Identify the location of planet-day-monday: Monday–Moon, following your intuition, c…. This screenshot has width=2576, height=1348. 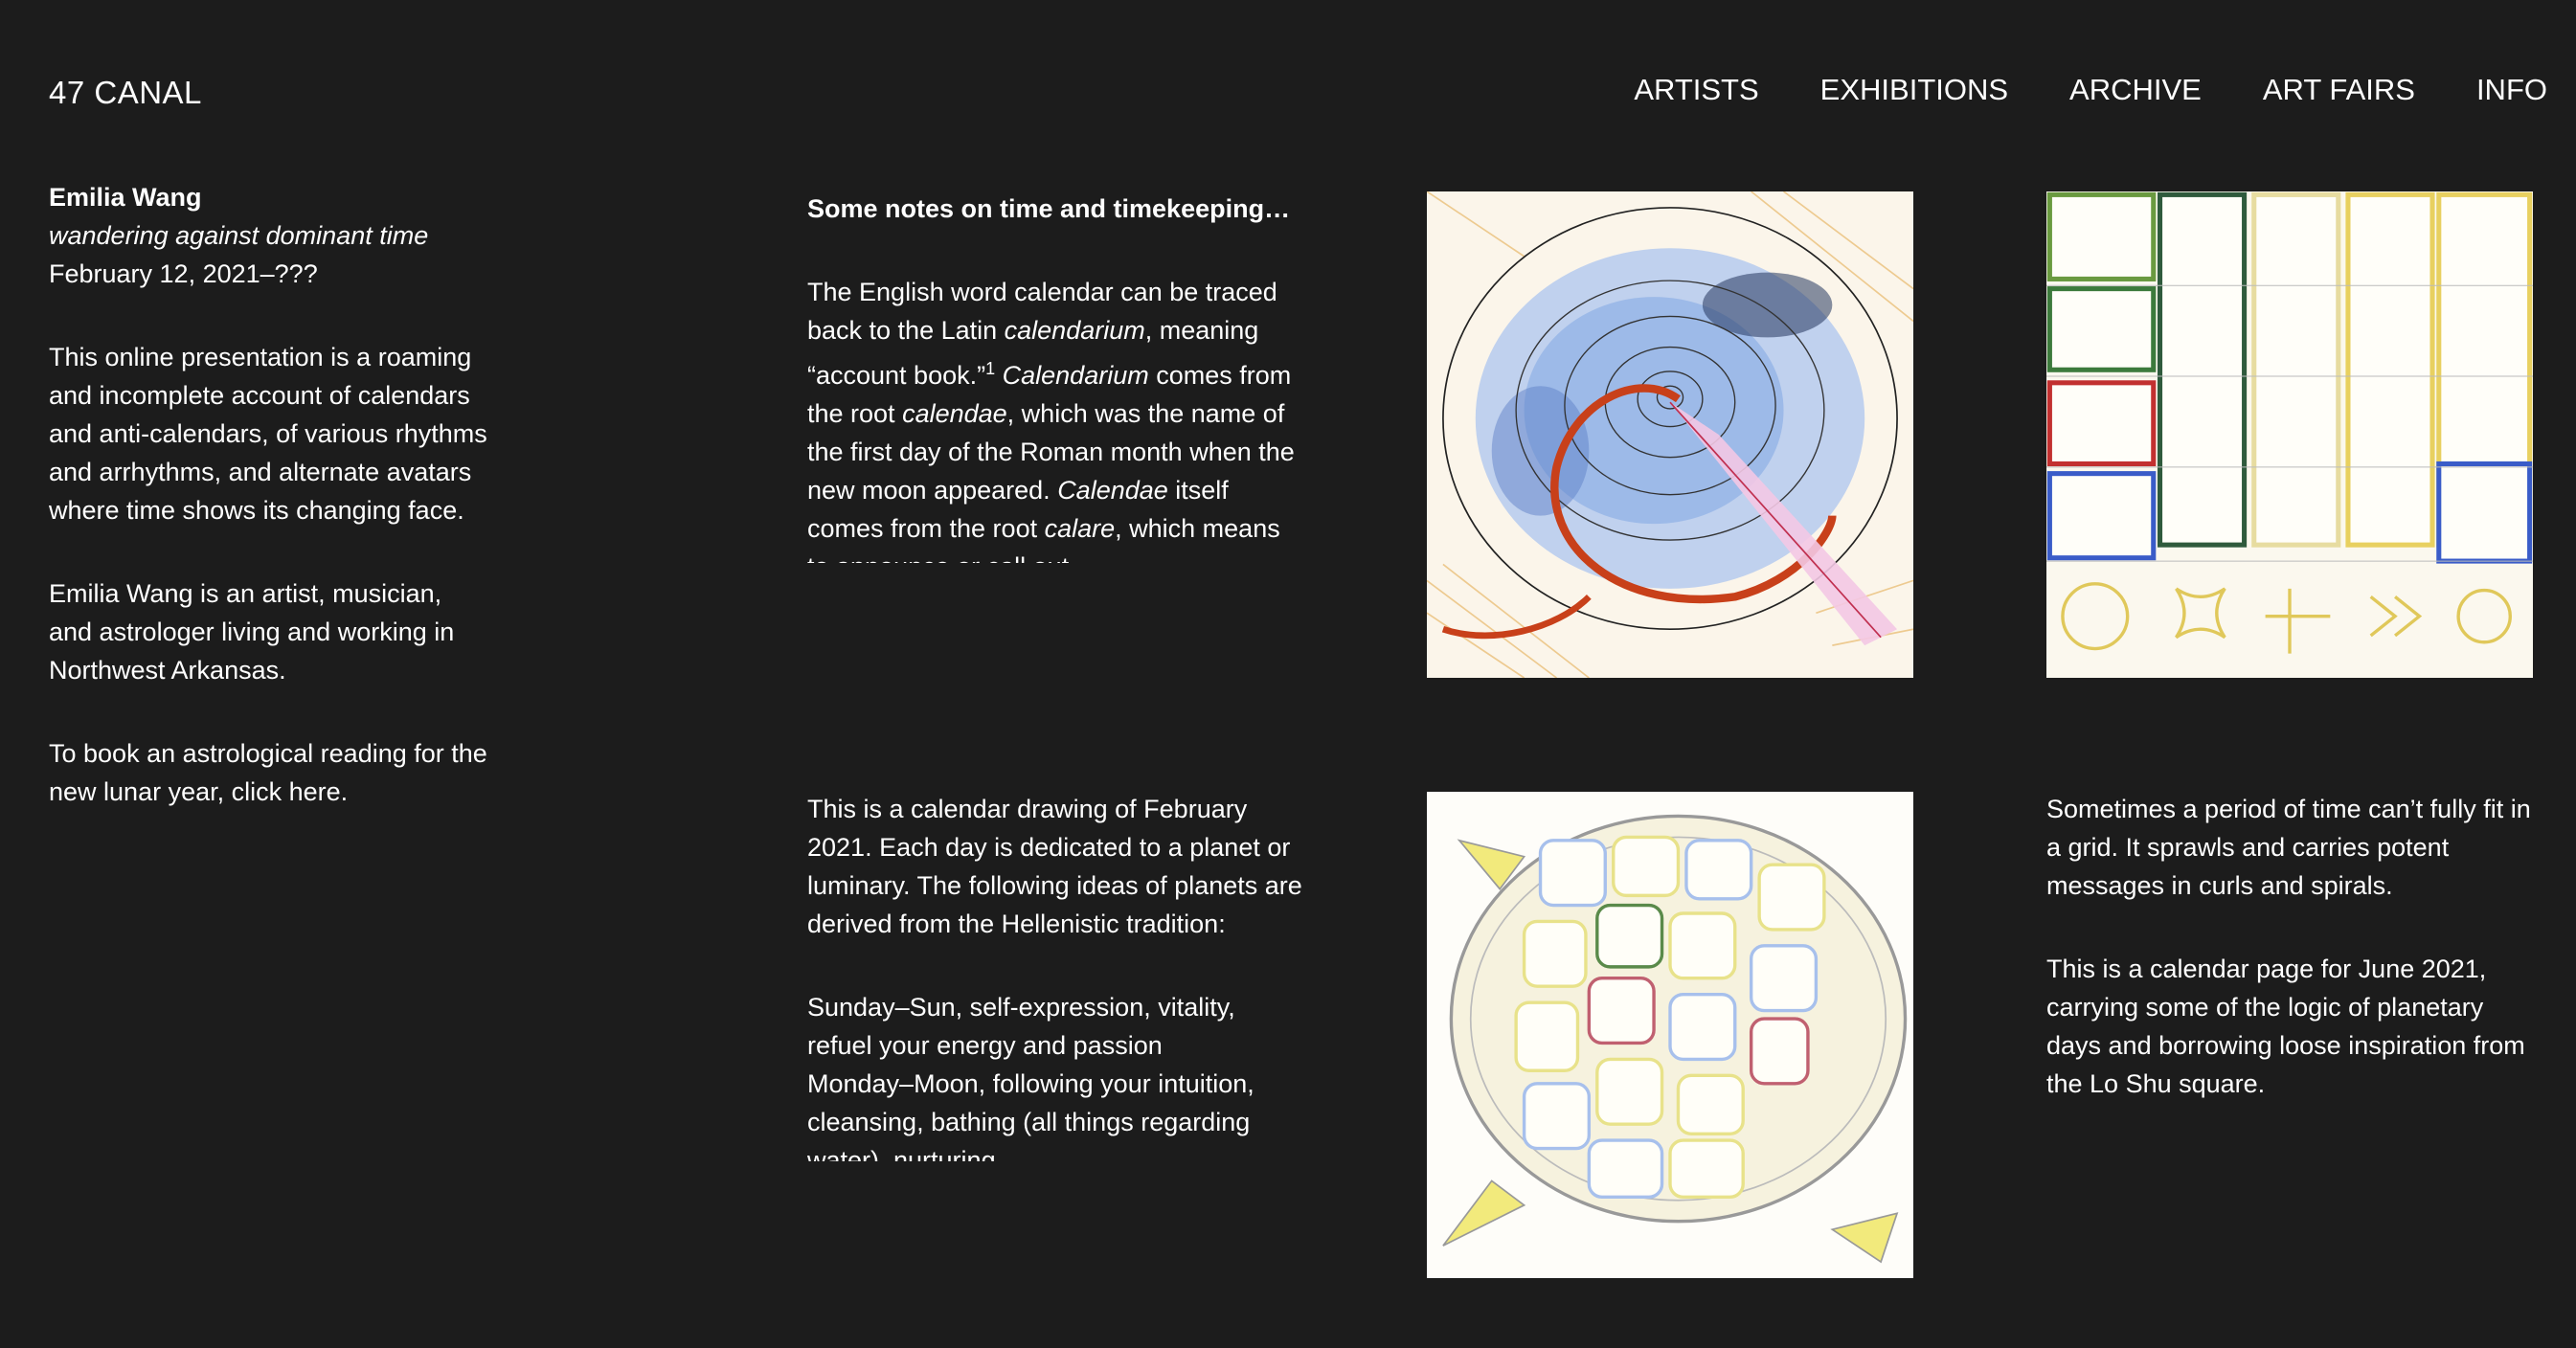
(1030, 1115).